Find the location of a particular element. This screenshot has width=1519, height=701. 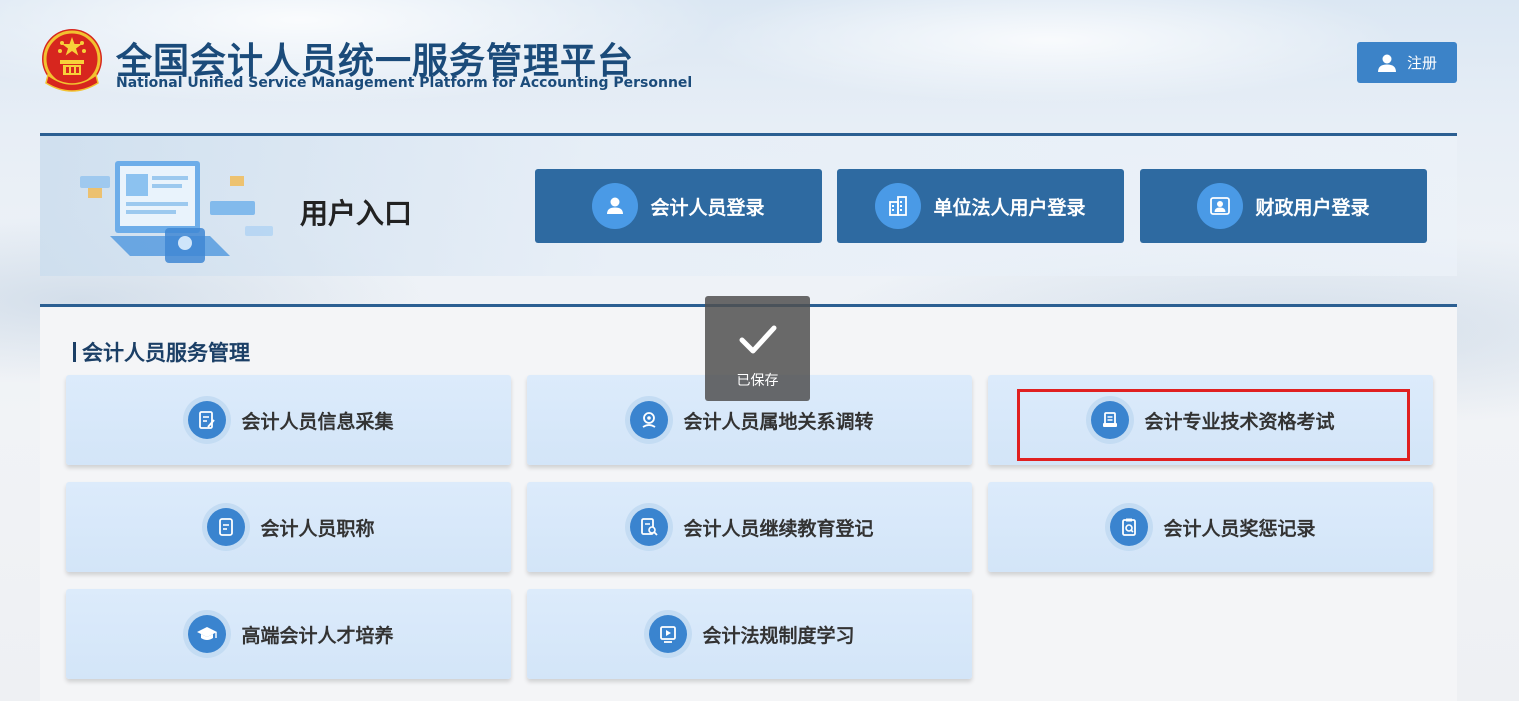

service-card-regulation-study: 会计法规制度学习 is located at coordinates (749, 634).